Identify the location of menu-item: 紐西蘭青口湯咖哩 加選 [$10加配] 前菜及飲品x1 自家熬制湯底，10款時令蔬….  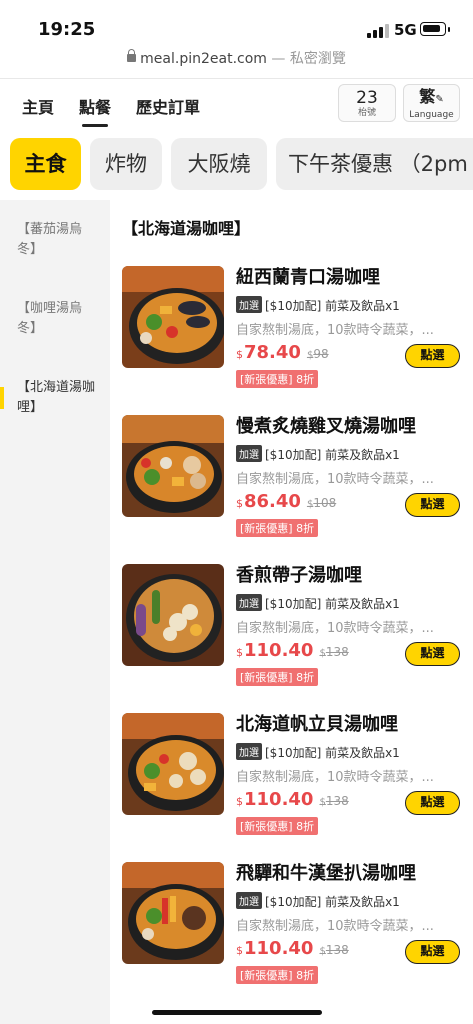
(294, 331).